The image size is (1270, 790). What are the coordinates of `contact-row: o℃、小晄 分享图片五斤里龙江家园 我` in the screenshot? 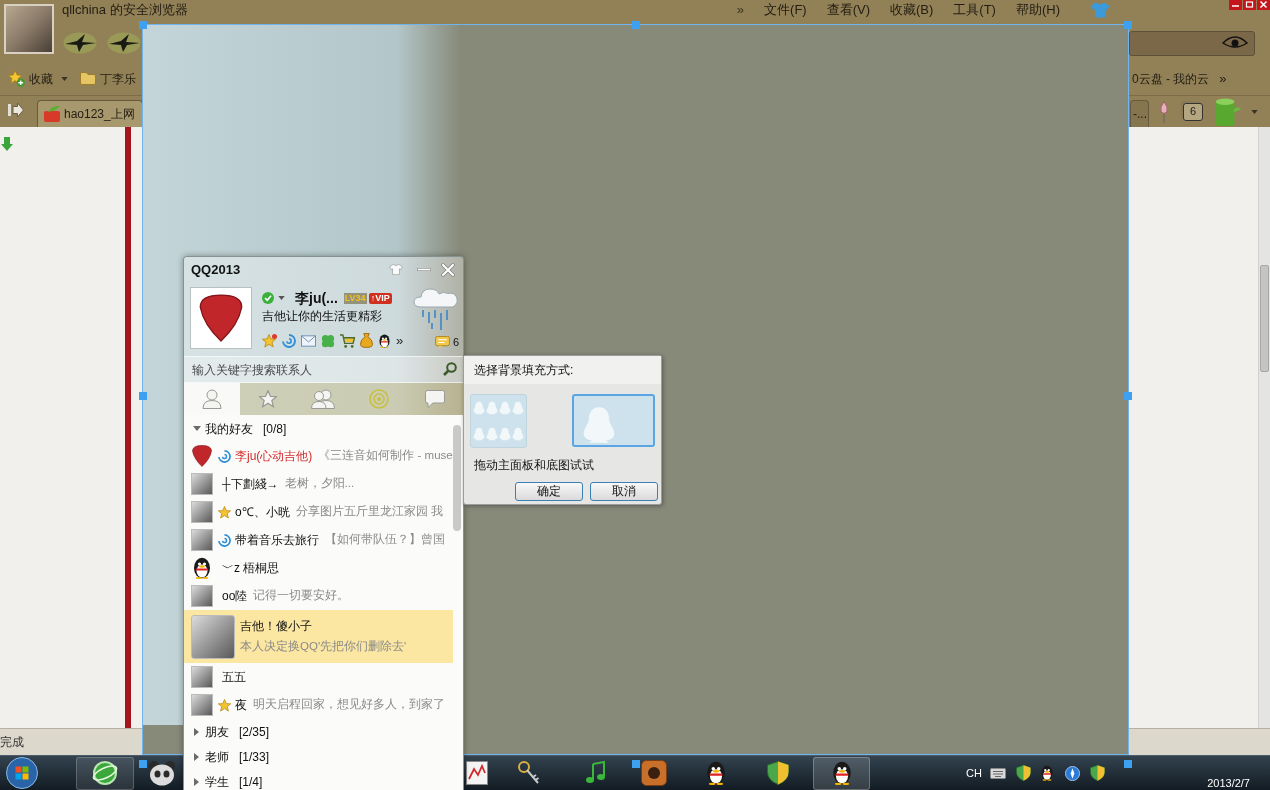 It's located at (323, 512).